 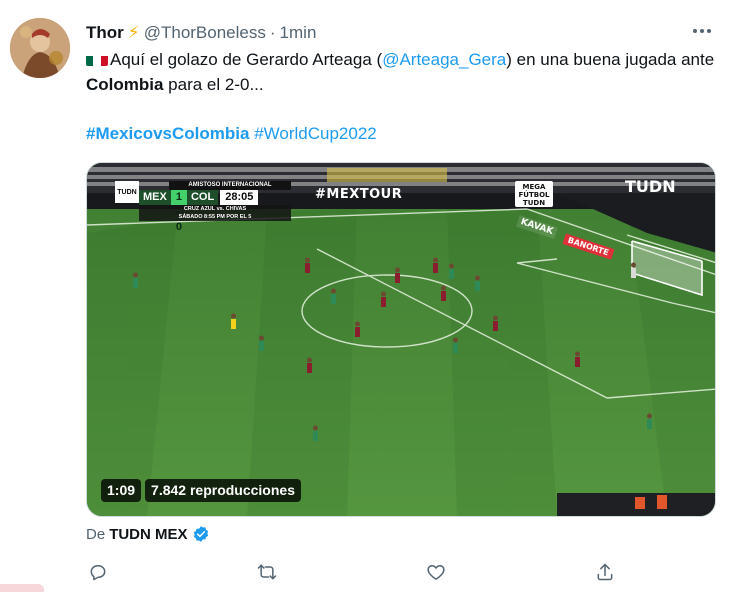 What do you see at coordinates (155, 197) in the screenshot?
I see `home-team: MEX` at bounding box center [155, 197].